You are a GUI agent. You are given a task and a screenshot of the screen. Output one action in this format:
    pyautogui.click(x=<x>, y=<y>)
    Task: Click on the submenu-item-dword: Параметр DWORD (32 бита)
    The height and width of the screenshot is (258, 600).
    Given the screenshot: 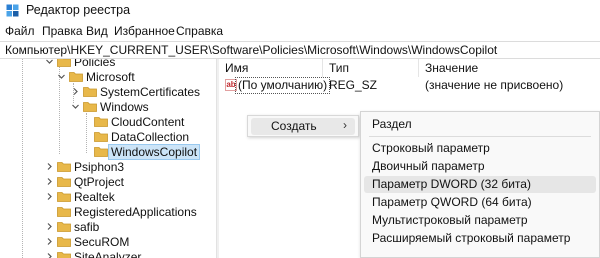 What is the action you would take?
    pyautogui.click(x=480, y=184)
    